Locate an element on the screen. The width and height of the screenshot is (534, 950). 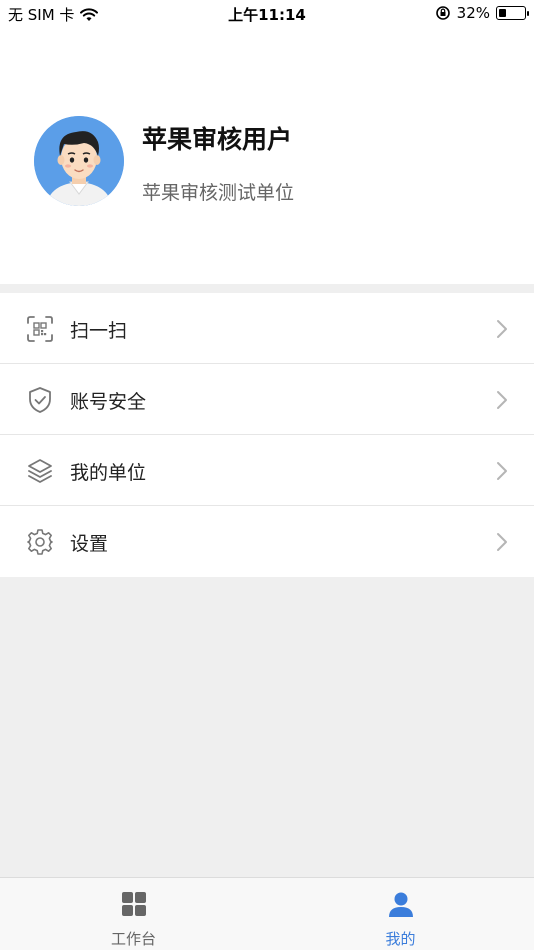
tab-label: 工作台 is located at coordinates (133, 939).